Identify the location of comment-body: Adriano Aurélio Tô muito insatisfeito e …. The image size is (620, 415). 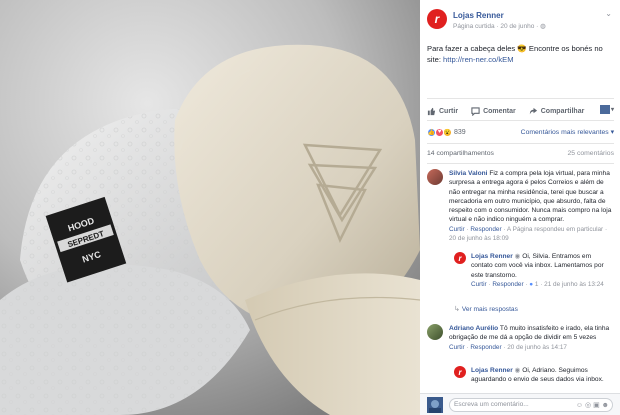
(531, 338).